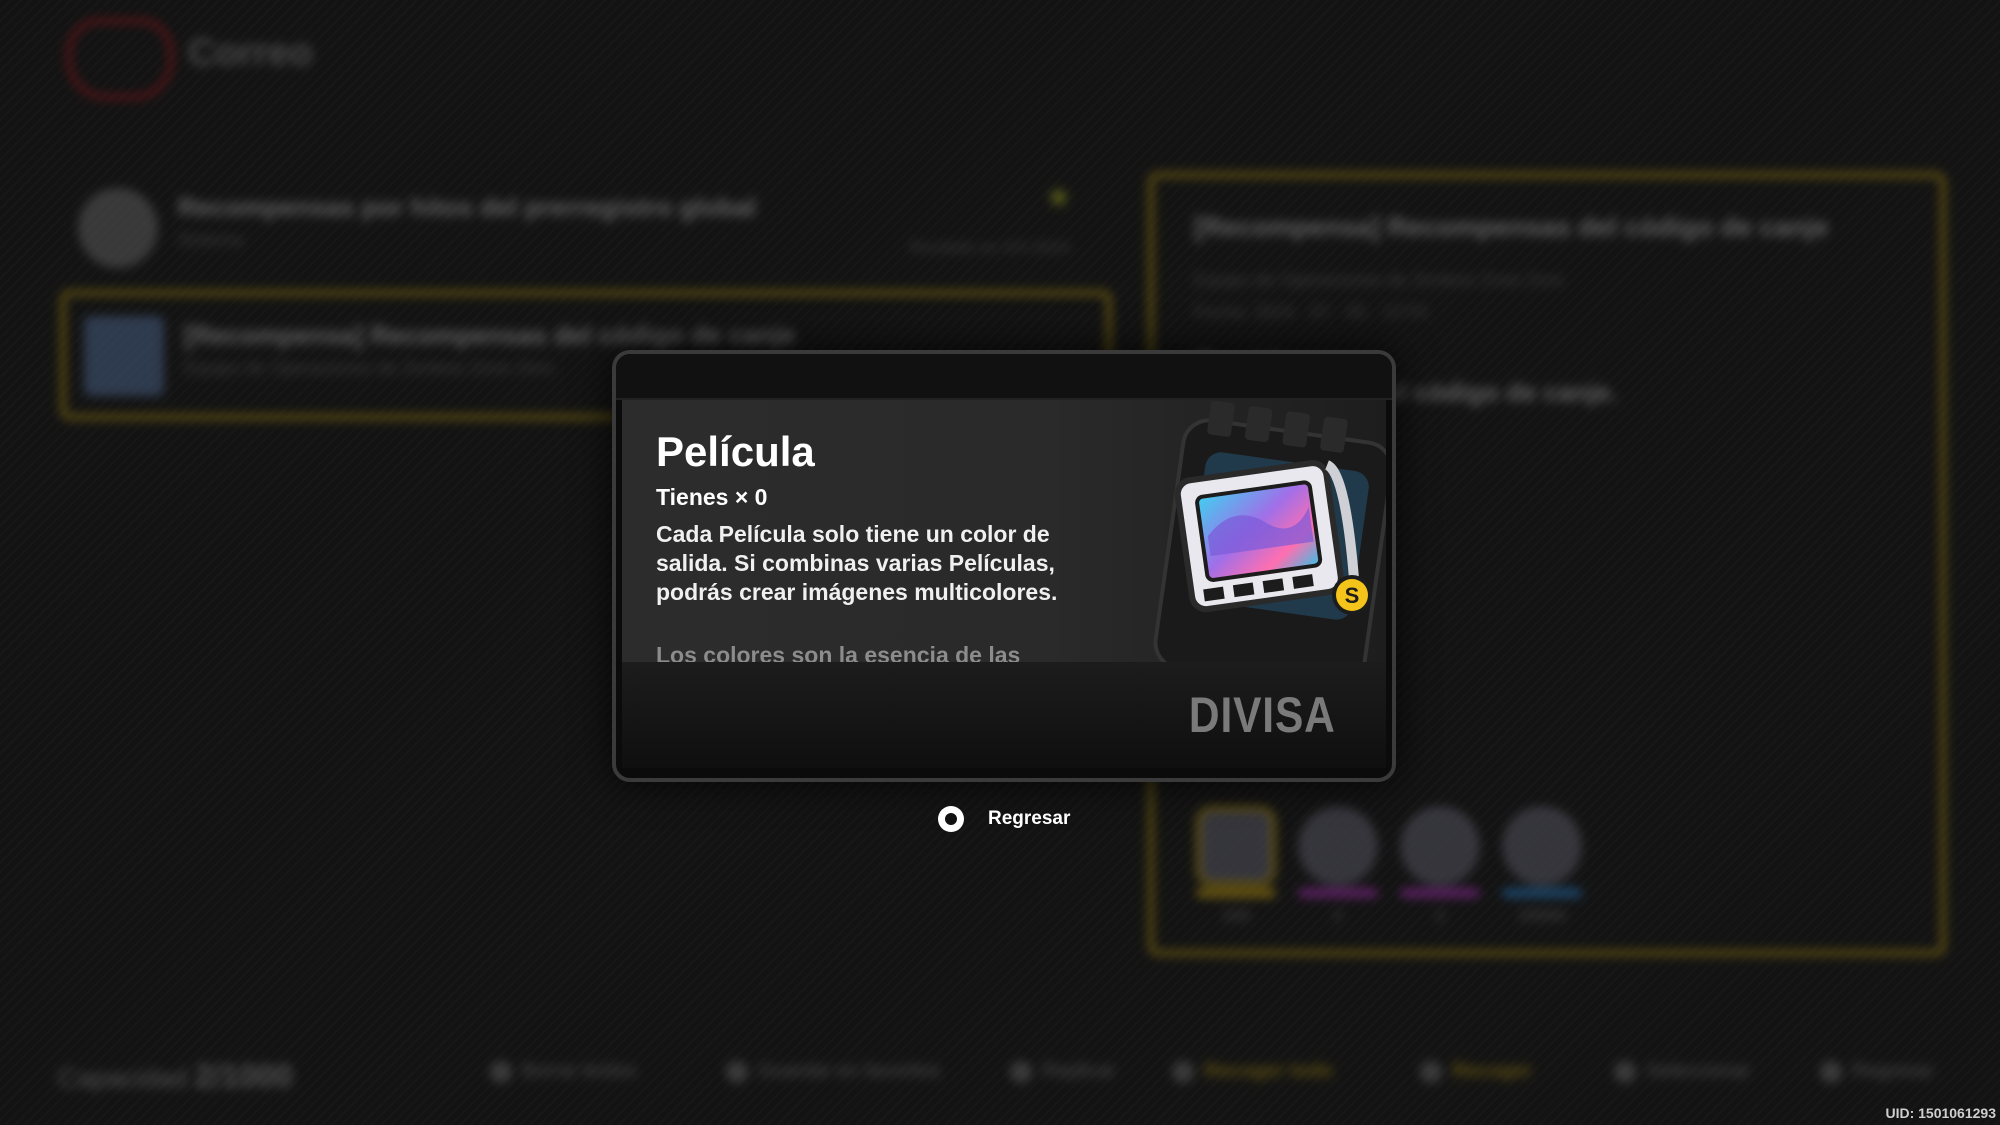 The image size is (2000, 1125). I want to click on modal-header-bar, so click(1004, 377).